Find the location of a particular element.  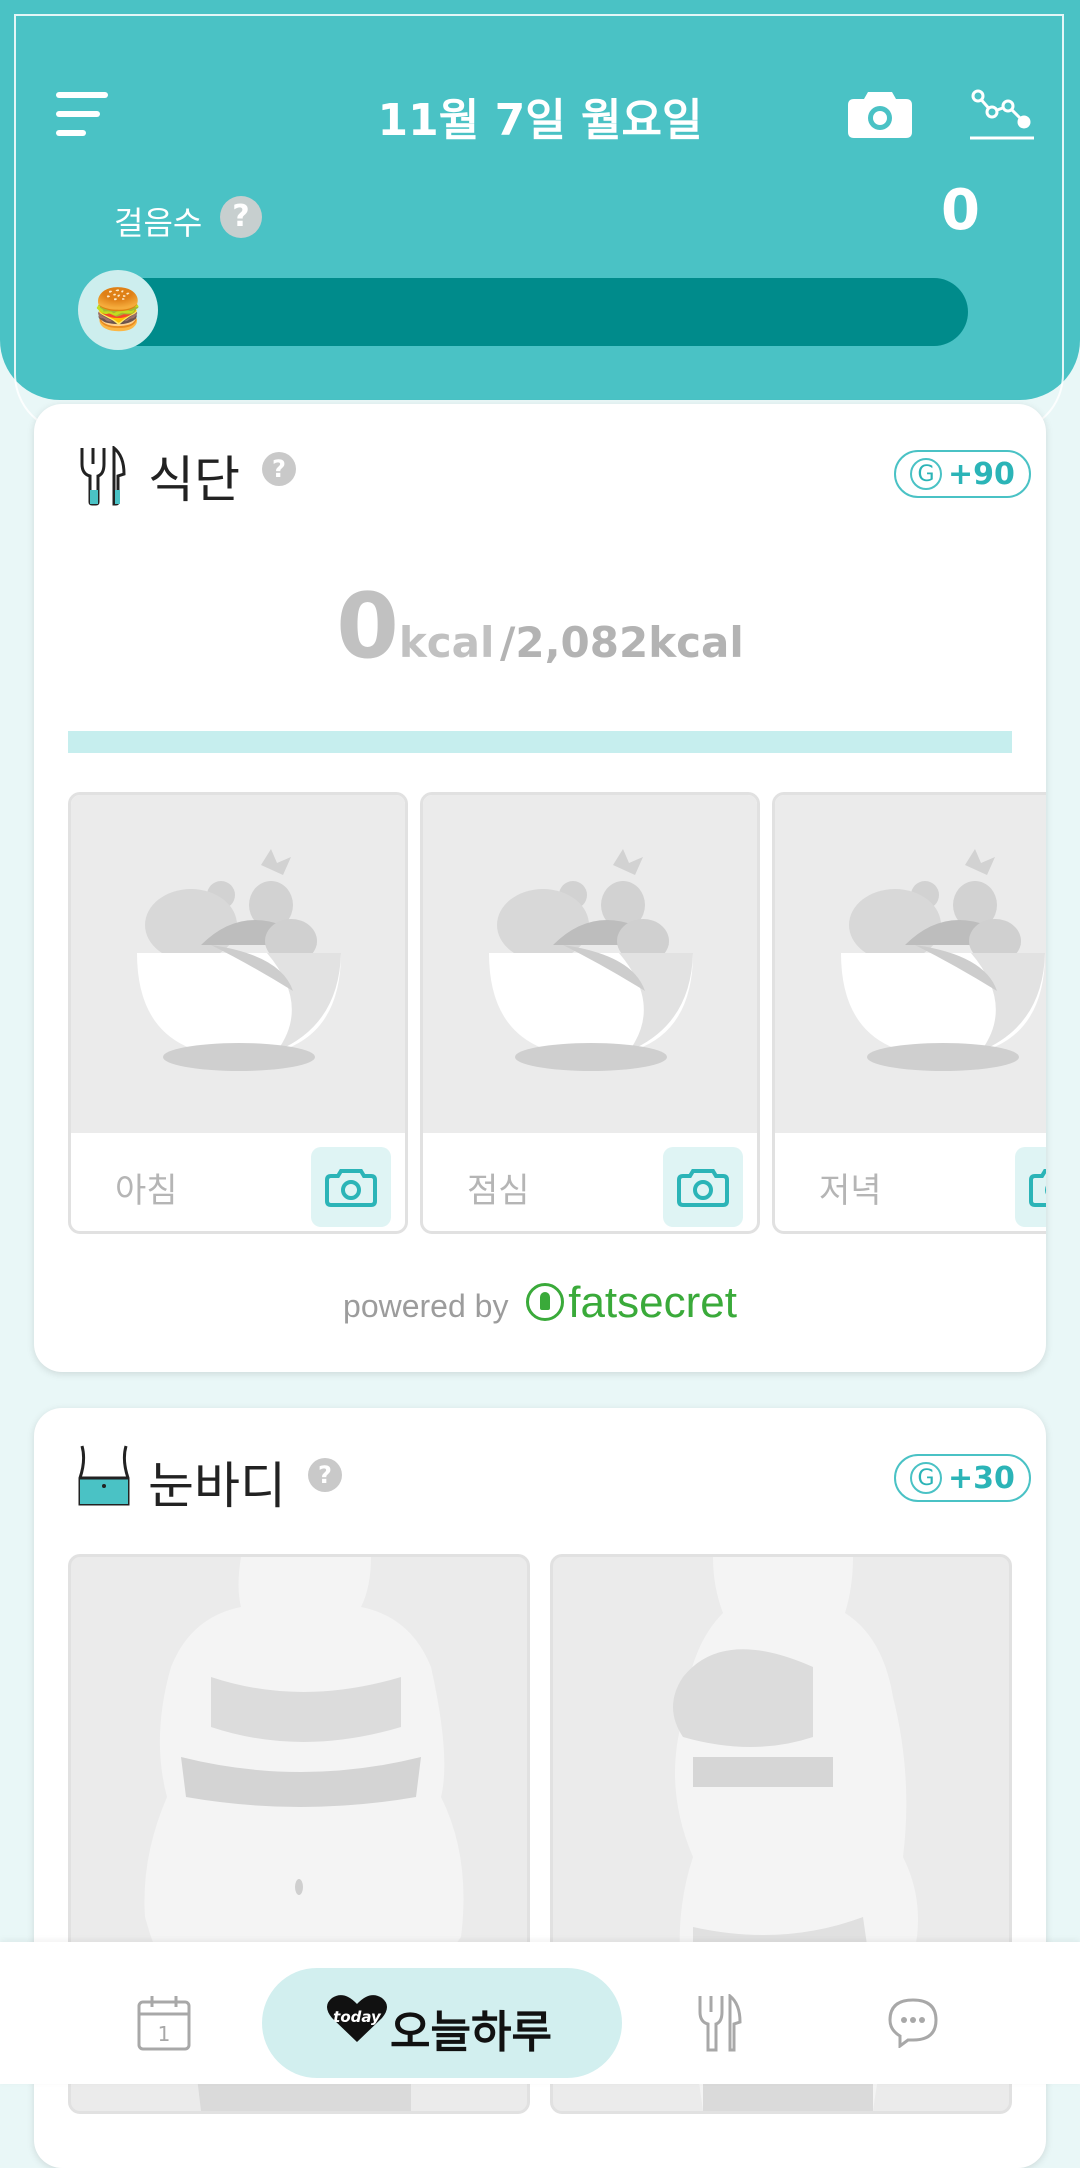

dinner-camera-button is located at coordinates (1030, 1187).